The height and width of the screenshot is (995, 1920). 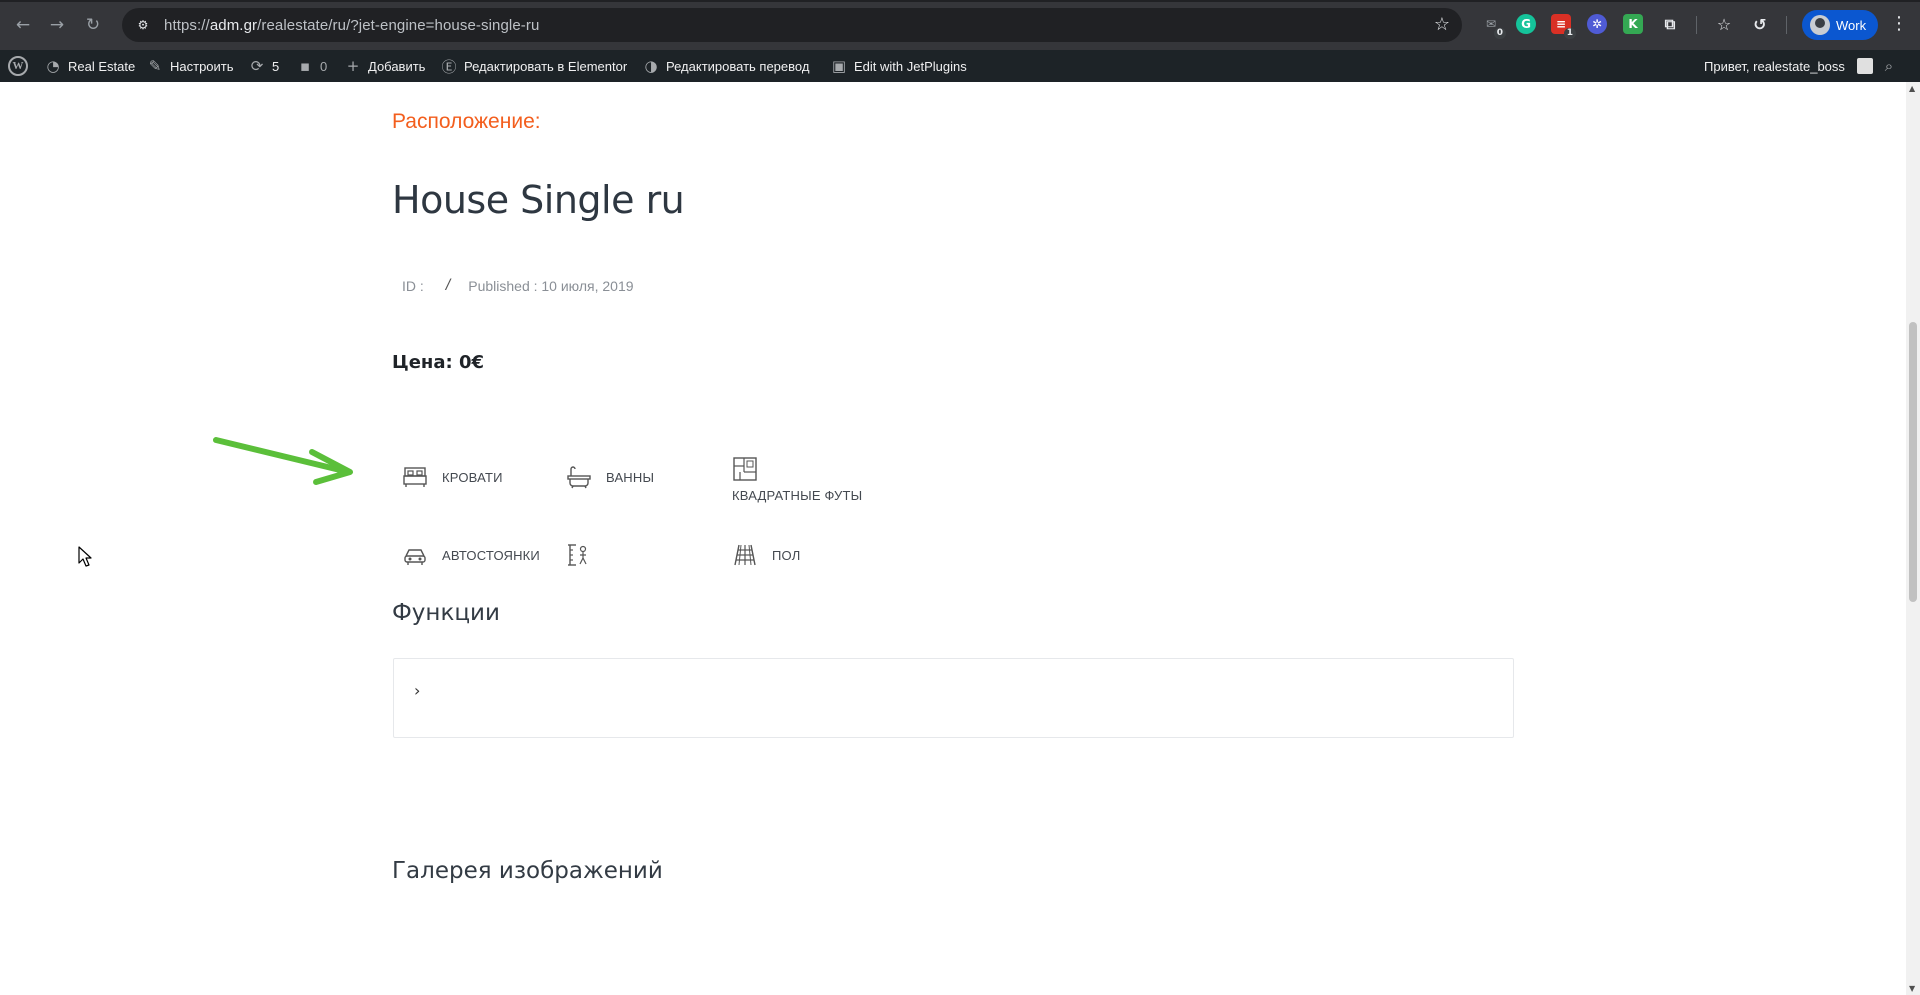 I want to click on listing-id: ID :, so click(x=413, y=286).